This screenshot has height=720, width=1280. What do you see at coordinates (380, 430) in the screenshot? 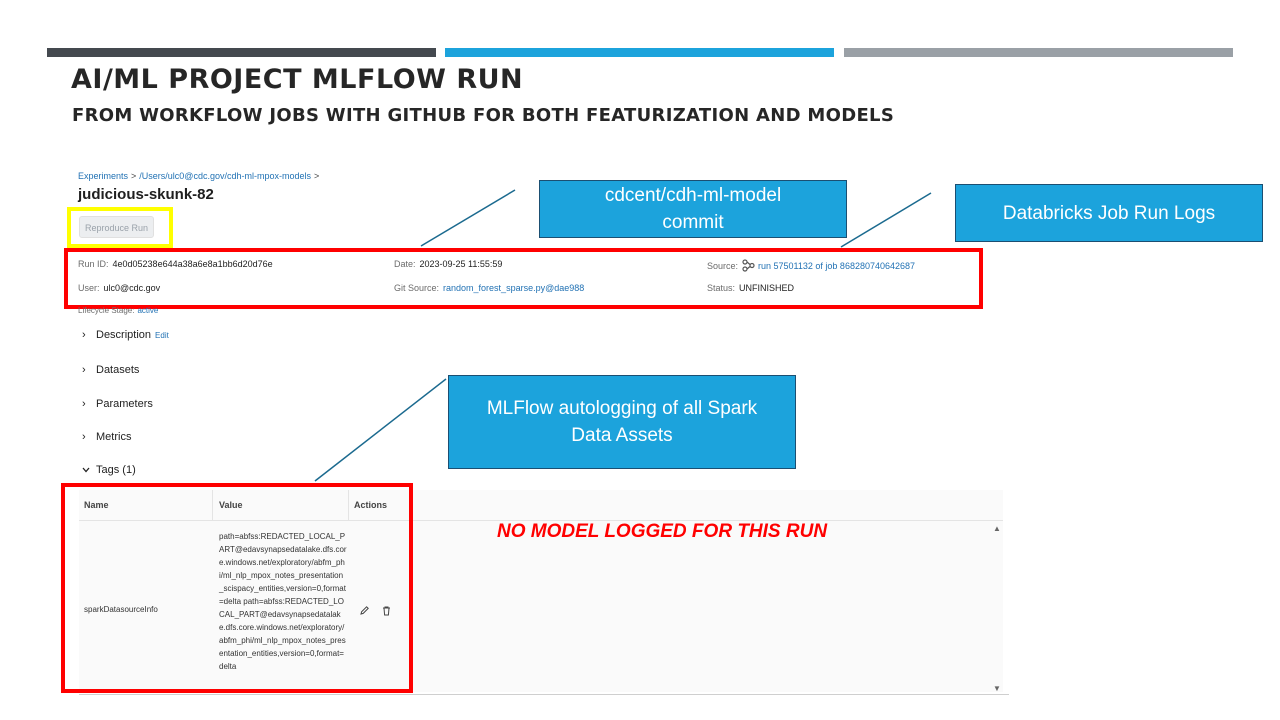
I see `connector-line-autolog` at bounding box center [380, 430].